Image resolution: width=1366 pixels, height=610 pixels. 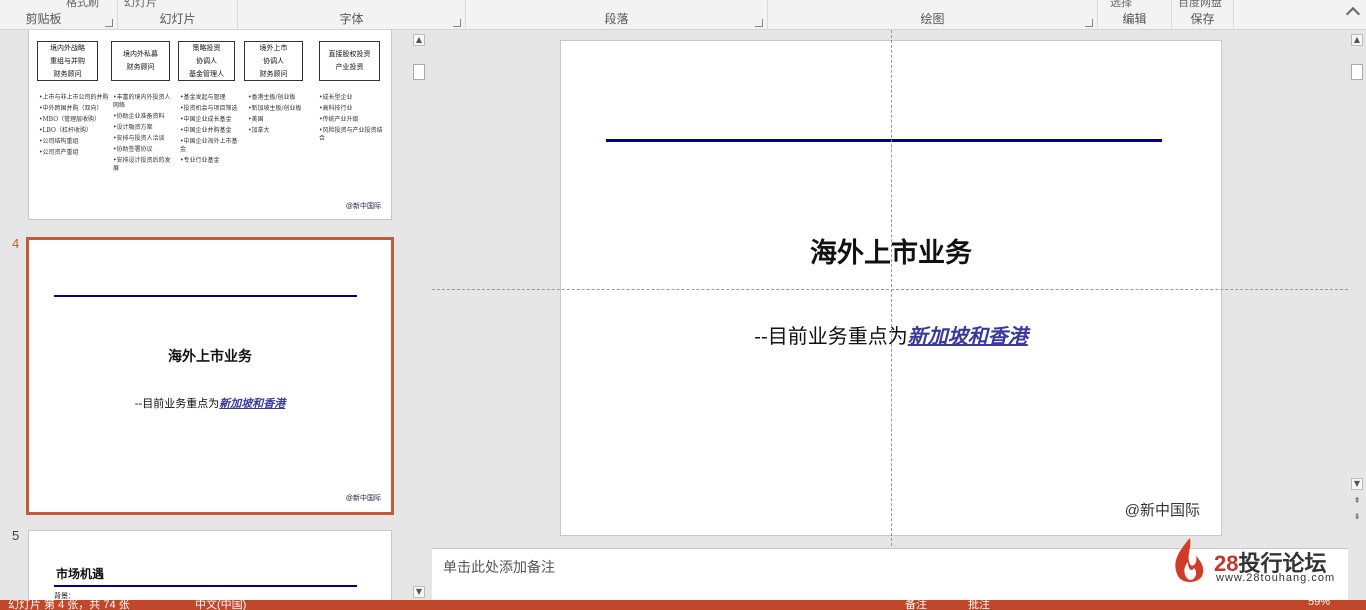 I want to click on bullet-item: •中国企业海外上市基金, so click(x=209, y=145).